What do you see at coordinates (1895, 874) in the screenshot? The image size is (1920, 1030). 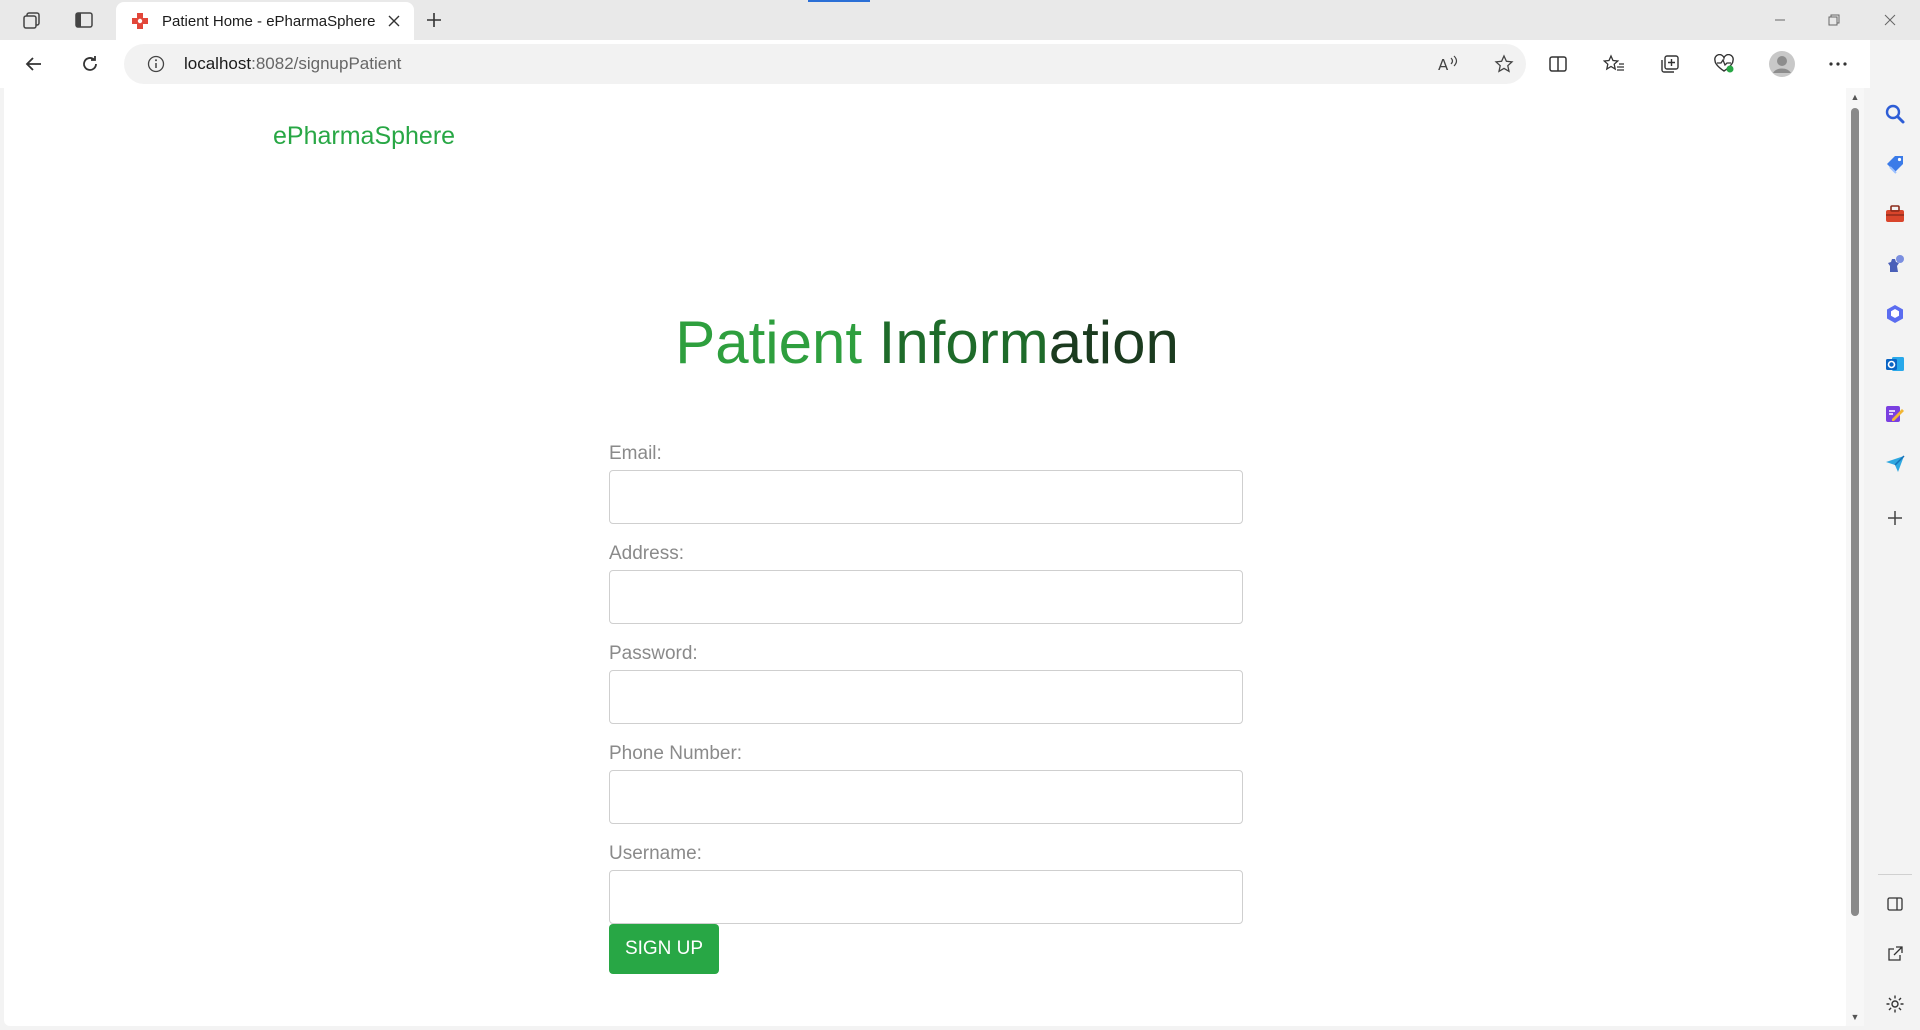 I see `sidebar-divider` at bounding box center [1895, 874].